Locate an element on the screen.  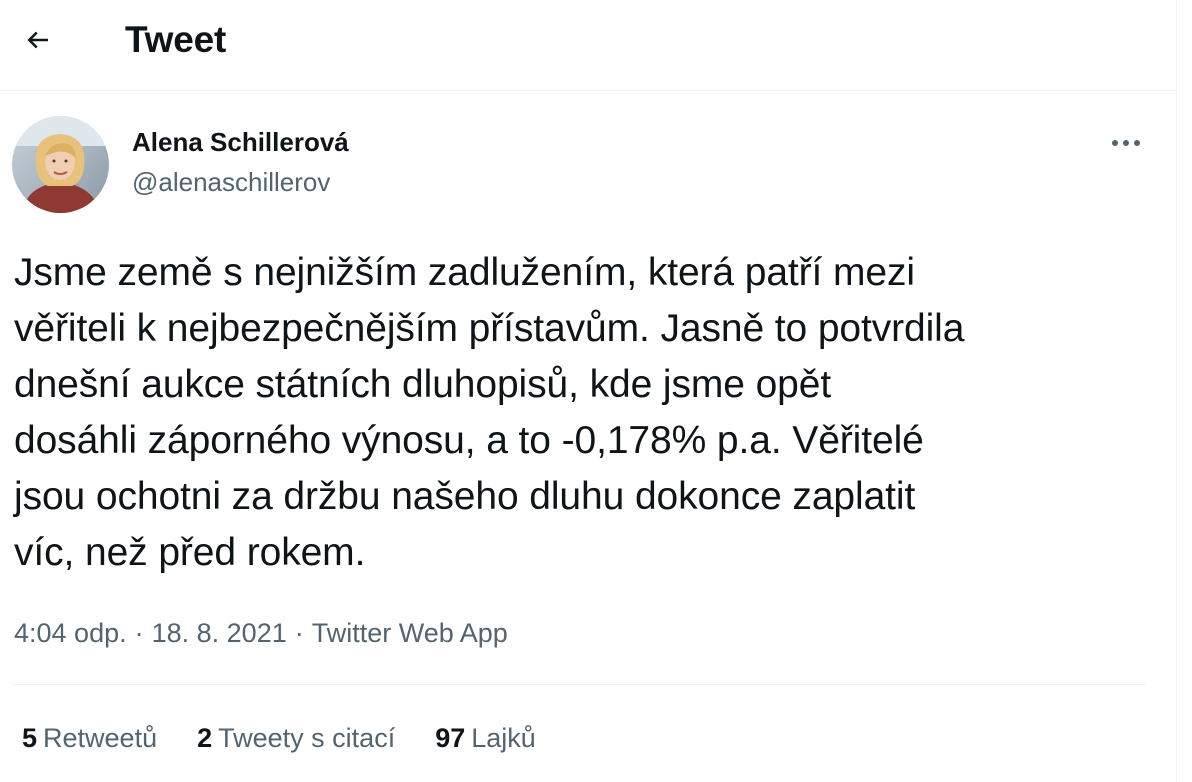
tweet-source: Twitter Web App is located at coordinates (410, 633).